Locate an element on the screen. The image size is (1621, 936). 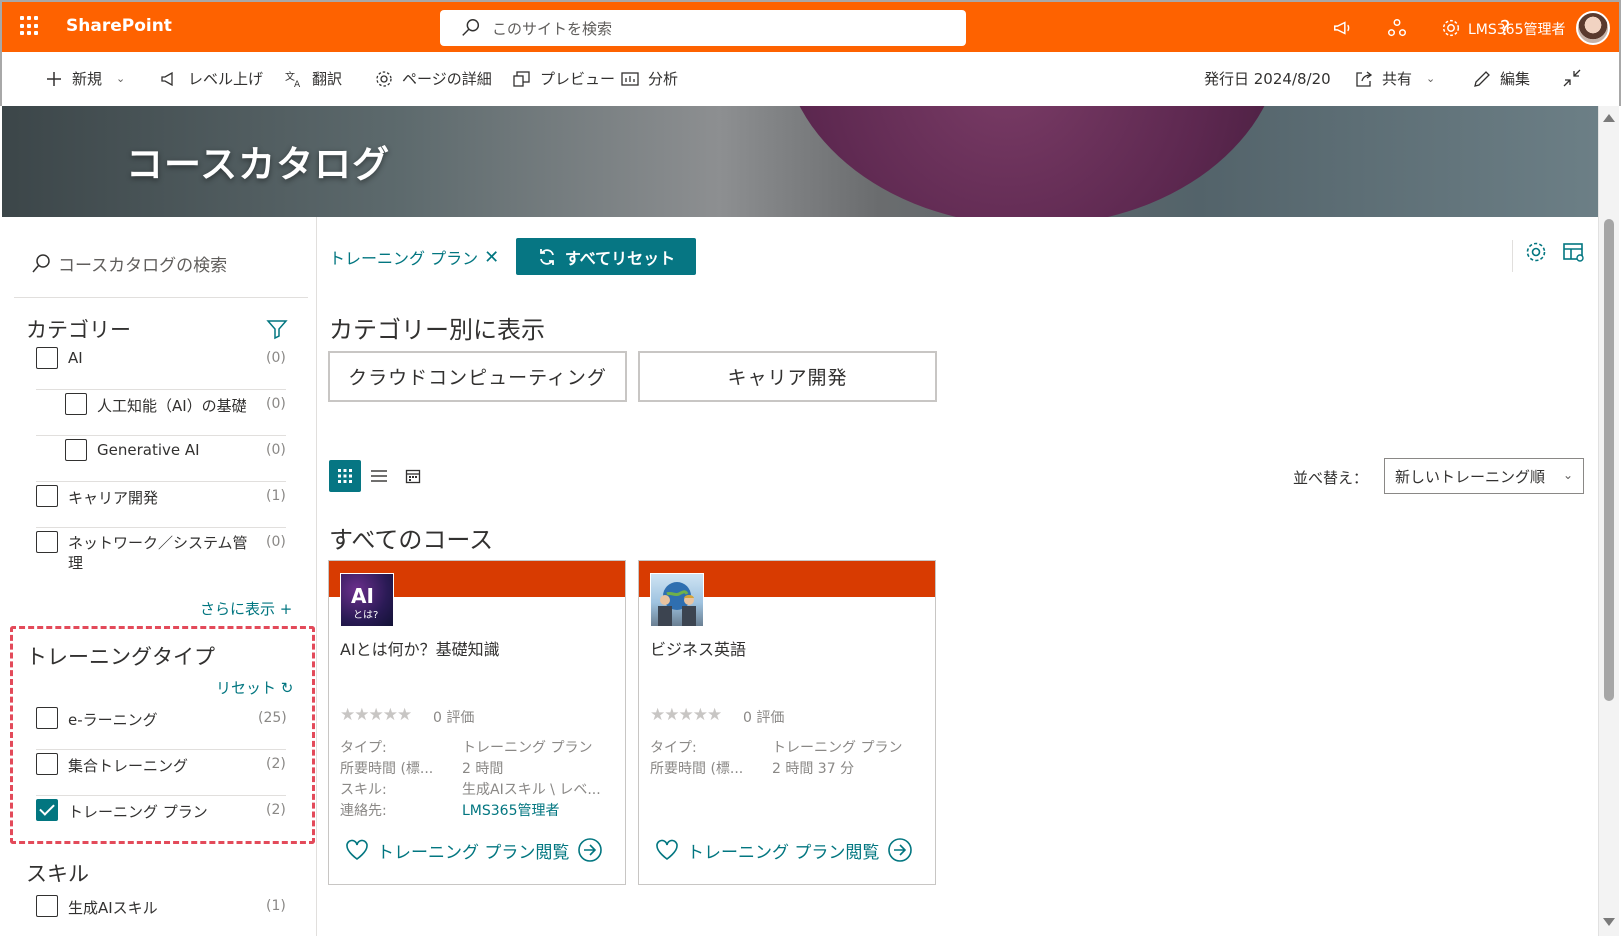
site-search-placeholder: このサイトを検索 is located at coordinates (552, 28).